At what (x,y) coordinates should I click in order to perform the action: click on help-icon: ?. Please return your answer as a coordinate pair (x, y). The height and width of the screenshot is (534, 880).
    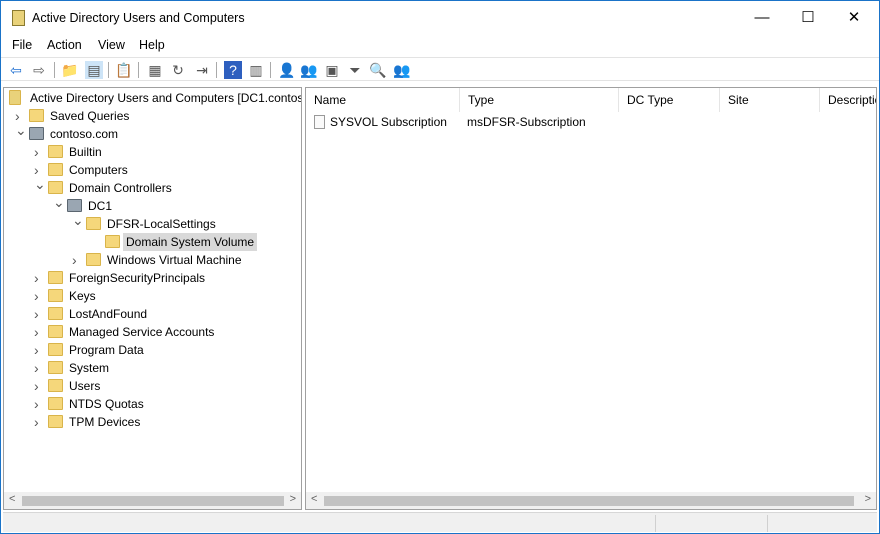
    Looking at the image, I should click on (233, 70).